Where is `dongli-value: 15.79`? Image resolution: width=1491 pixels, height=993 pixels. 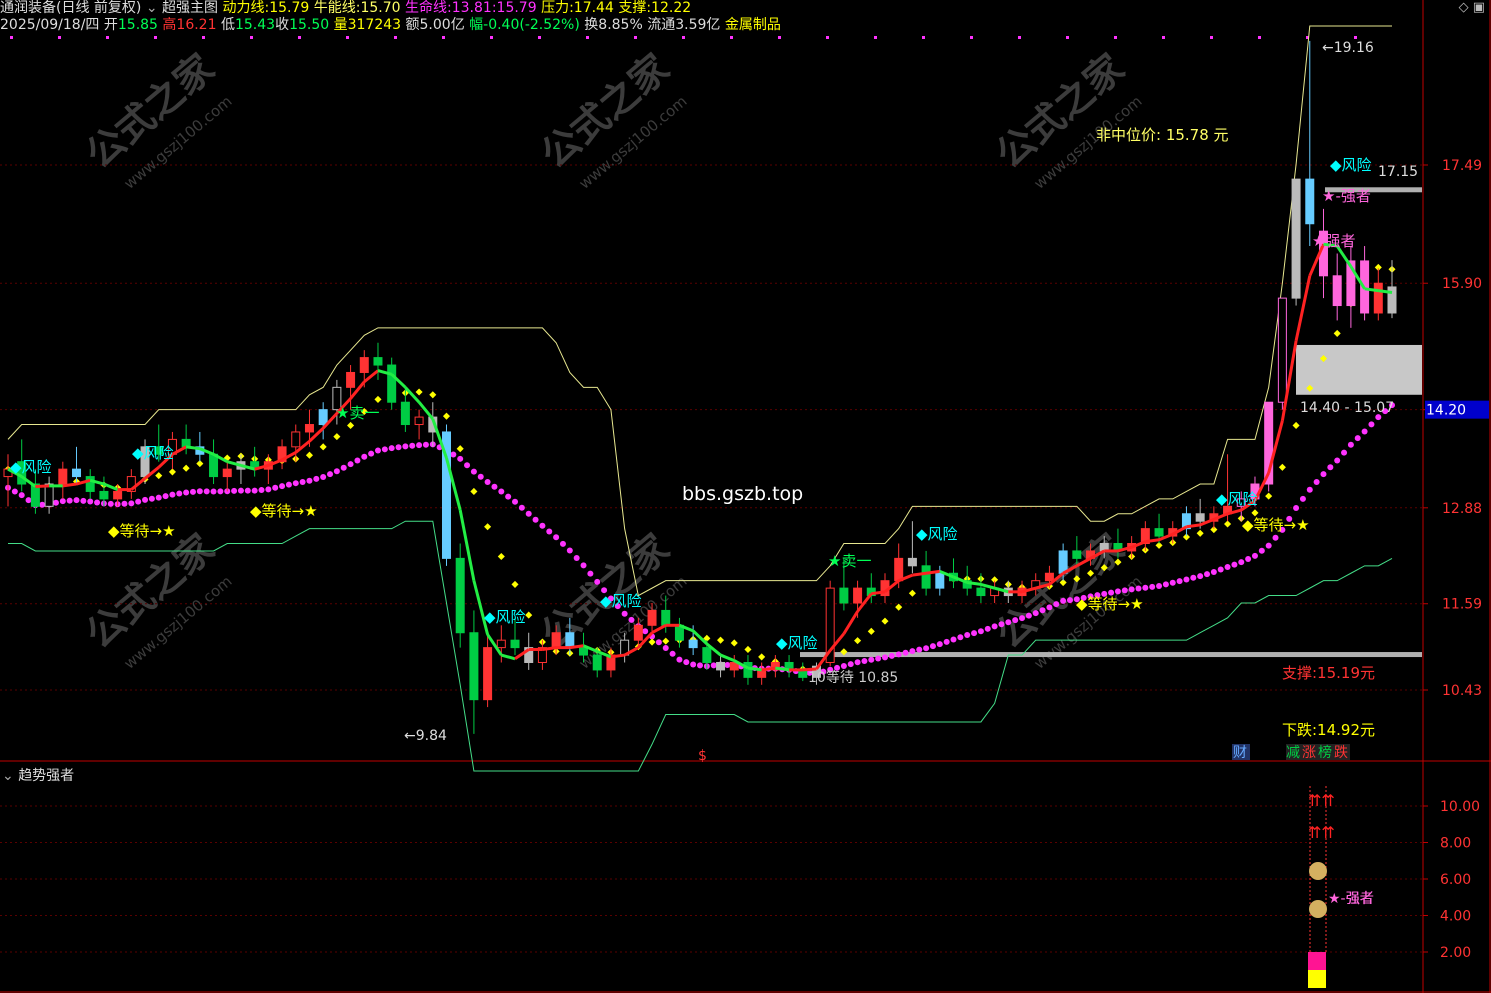 dongli-value: 15.79 is located at coordinates (289, 8).